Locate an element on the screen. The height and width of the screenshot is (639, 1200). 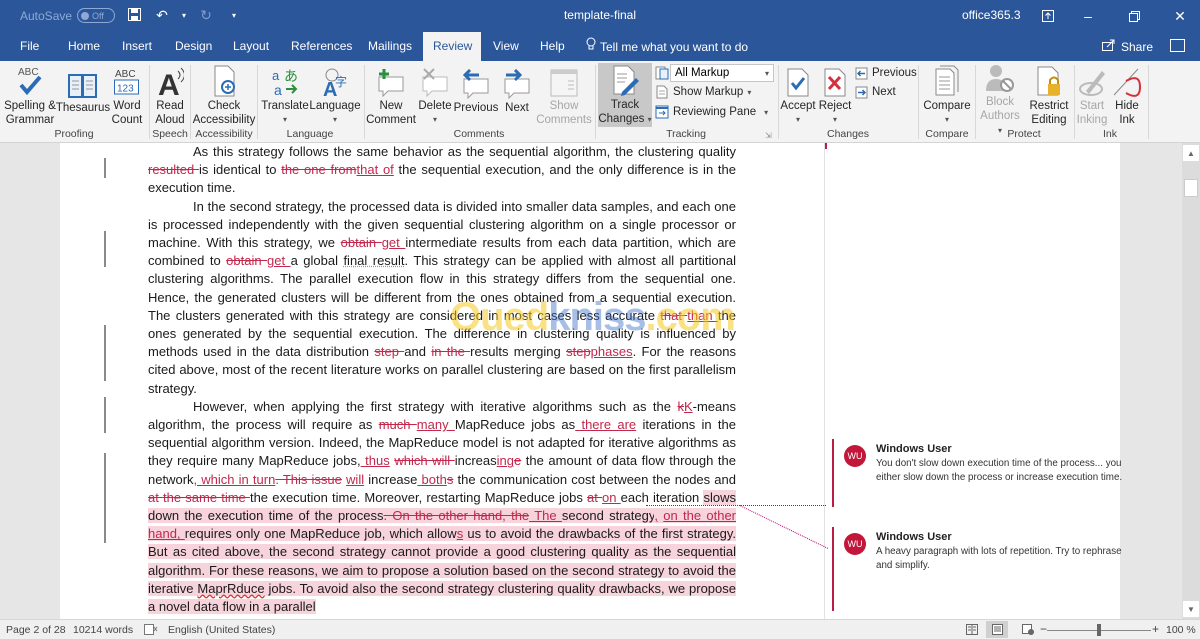
delete-comment-button: Delete ▾ is located at coordinates (435, 95).